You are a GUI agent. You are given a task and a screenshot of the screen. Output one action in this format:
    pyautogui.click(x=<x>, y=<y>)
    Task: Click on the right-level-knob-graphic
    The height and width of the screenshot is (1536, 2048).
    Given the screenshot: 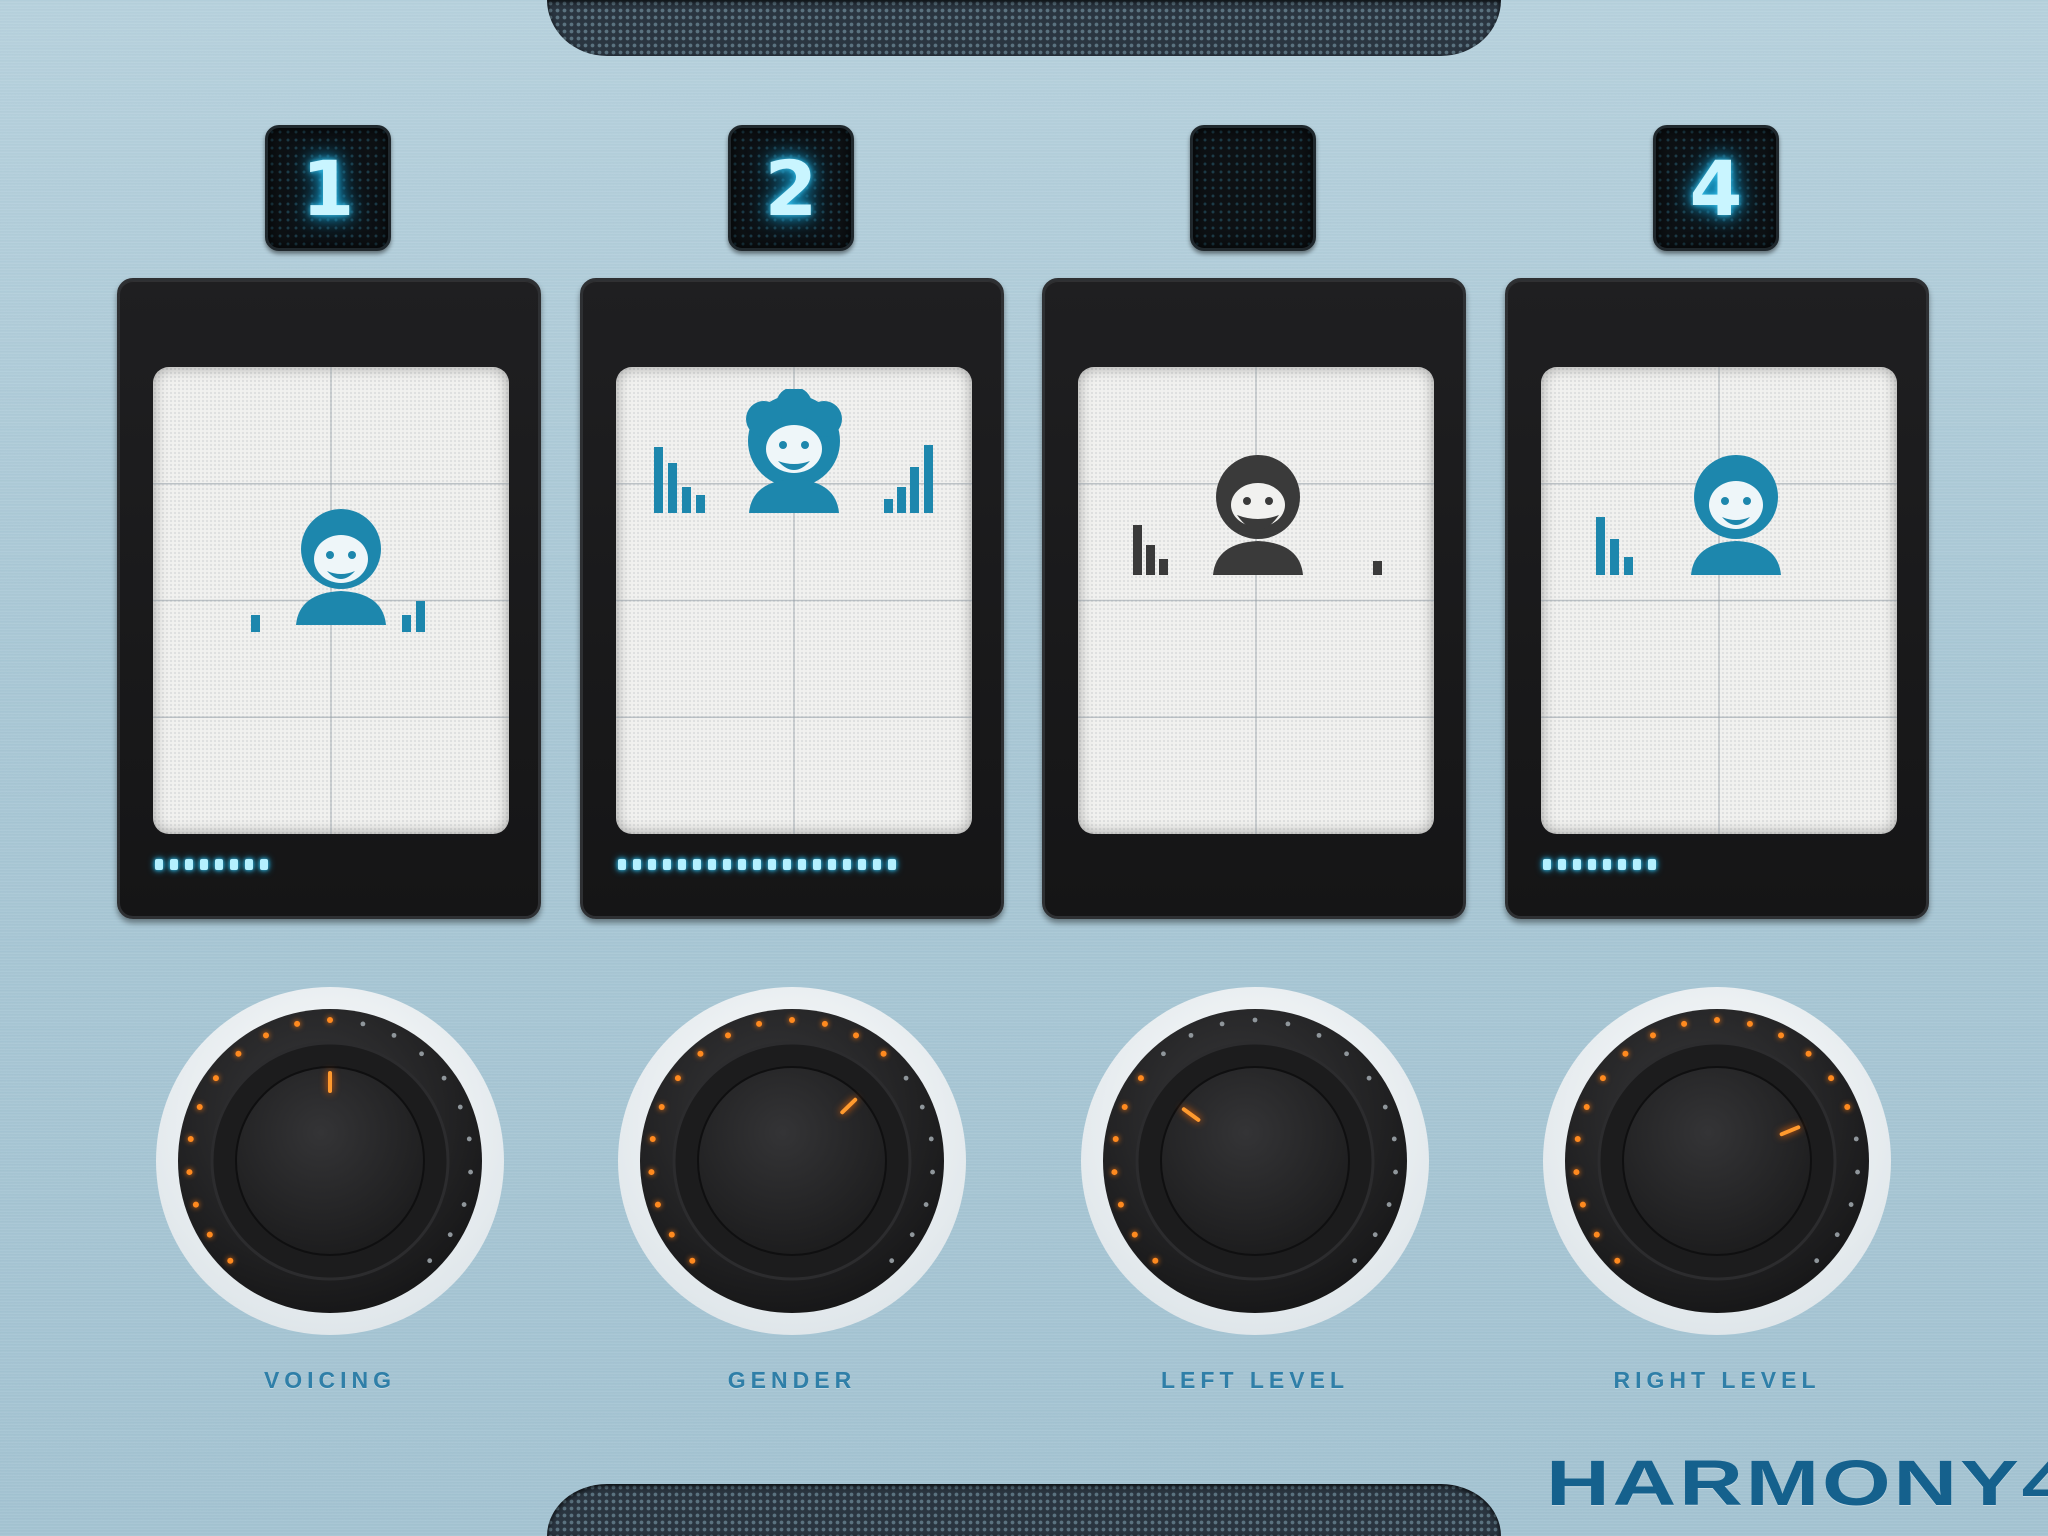 What is the action you would take?
    pyautogui.click(x=1717, y=1161)
    